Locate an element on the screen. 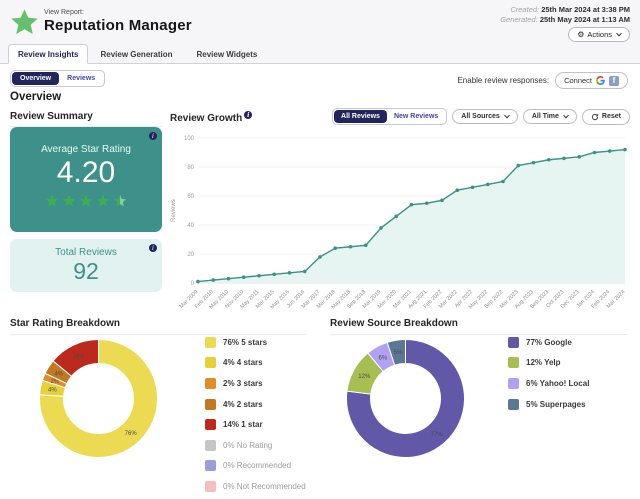 The image size is (640, 499). legend-item: 0% No Rating is located at coordinates (255, 445).